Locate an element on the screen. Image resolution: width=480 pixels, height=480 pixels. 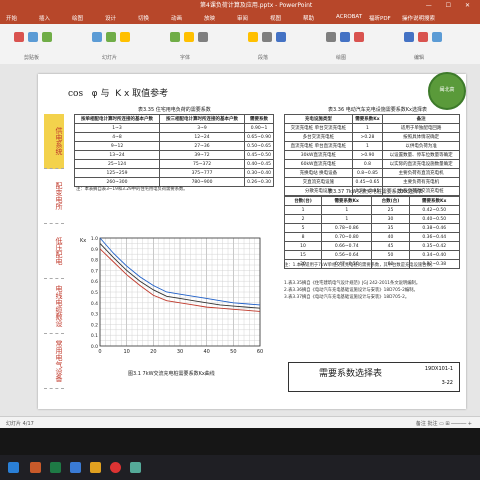
browser-icon is located at coordinates (75, 467).